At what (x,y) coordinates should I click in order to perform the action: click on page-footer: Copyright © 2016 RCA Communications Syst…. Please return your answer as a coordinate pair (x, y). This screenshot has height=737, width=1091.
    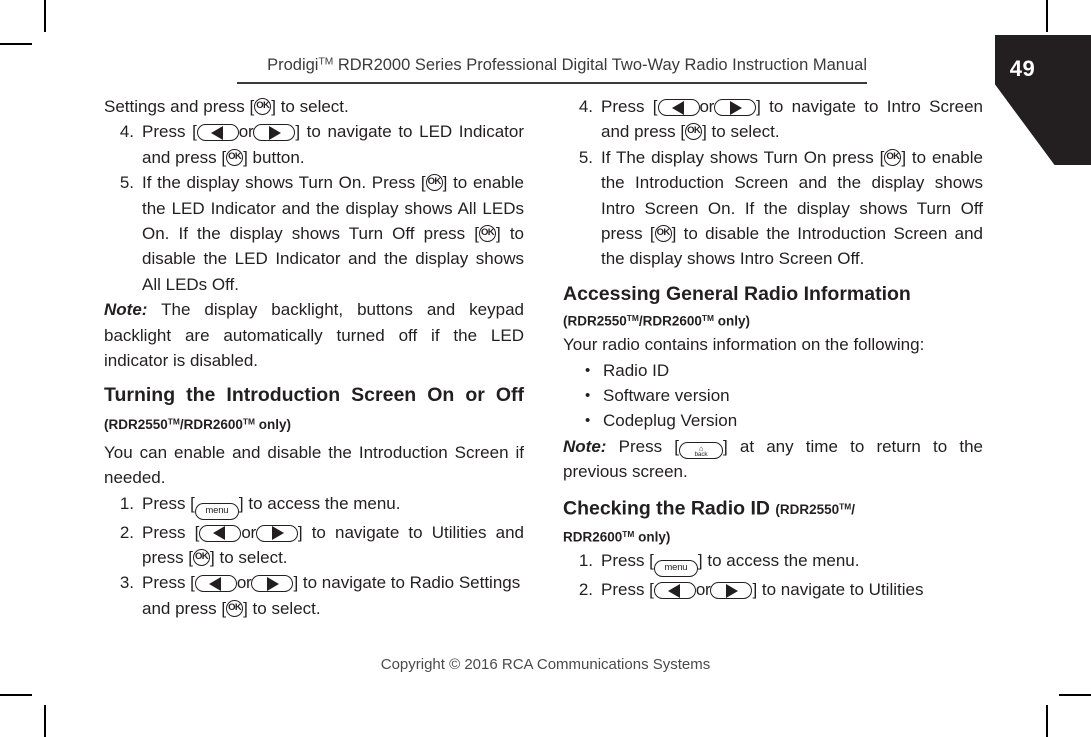
    Looking at the image, I should click on (545, 664).